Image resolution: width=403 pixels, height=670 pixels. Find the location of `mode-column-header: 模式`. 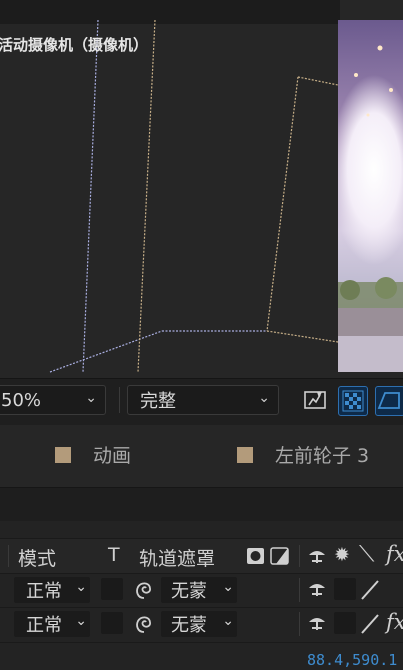

mode-column-header: 模式 is located at coordinates (37, 557).